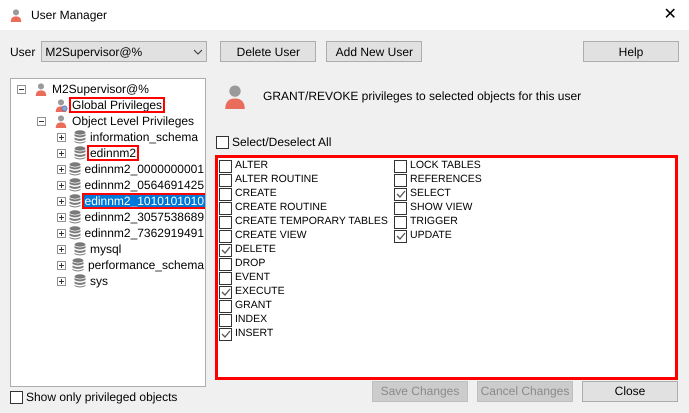 This screenshot has width=689, height=413. Describe the element at coordinates (144, 185) in the screenshot. I see `tree-item: edinnm2_0564691425` at that location.